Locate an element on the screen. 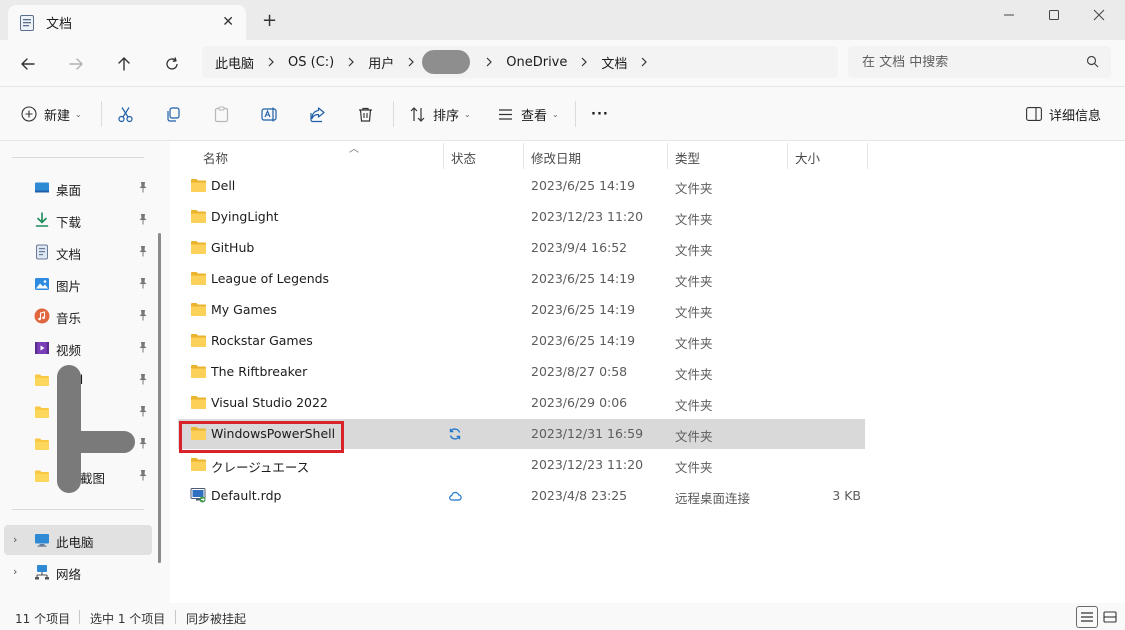 Image resolution: width=1125 pixels, height=630 pixels. nav-item-music: 音乐 is located at coordinates (76, 316).